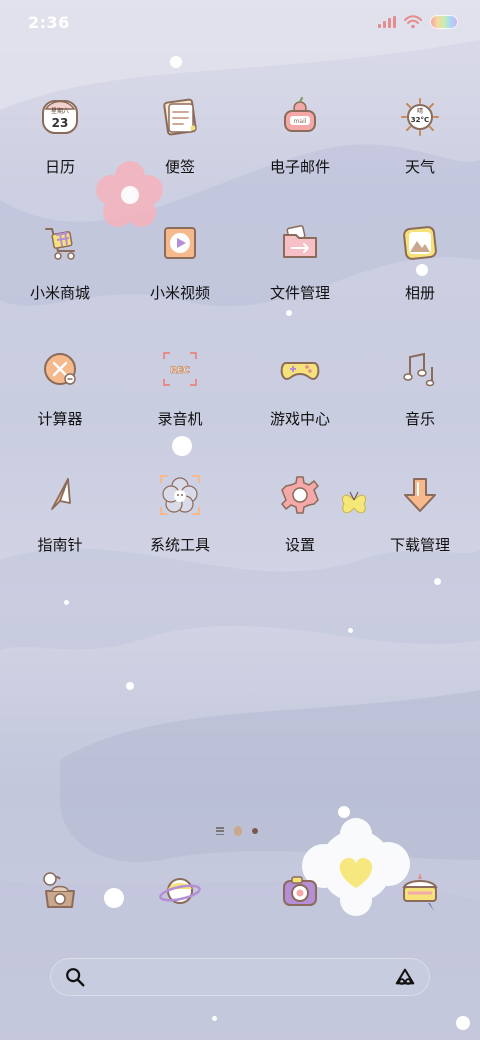  Describe the element at coordinates (59, 293) in the screenshot. I see `app-label: 小米商城` at that location.